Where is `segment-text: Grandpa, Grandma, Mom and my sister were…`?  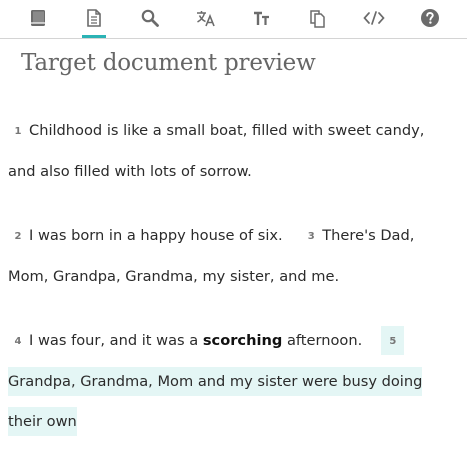
segment-text: Grandpa, Grandma, Mom and my sister were… is located at coordinates (215, 401).